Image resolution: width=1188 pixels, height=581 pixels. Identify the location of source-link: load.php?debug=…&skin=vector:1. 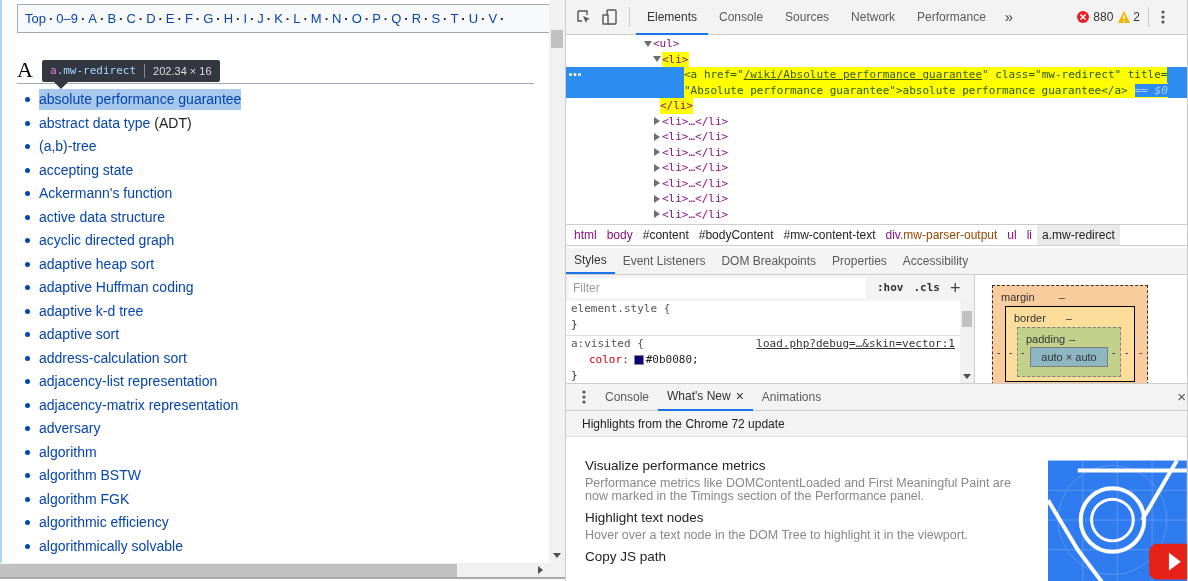
(855, 344).